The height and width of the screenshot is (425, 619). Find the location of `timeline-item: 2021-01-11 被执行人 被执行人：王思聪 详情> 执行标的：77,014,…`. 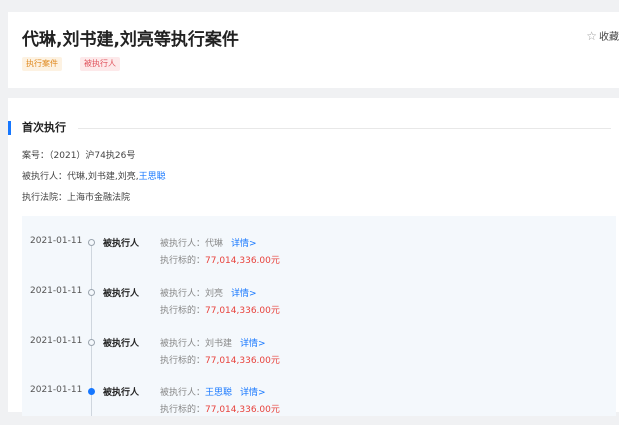

timeline-item: 2021-01-11 被执行人 被执行人：王思聪 详情> 执行标的：77,014,… is located at coordinates (319, 405).